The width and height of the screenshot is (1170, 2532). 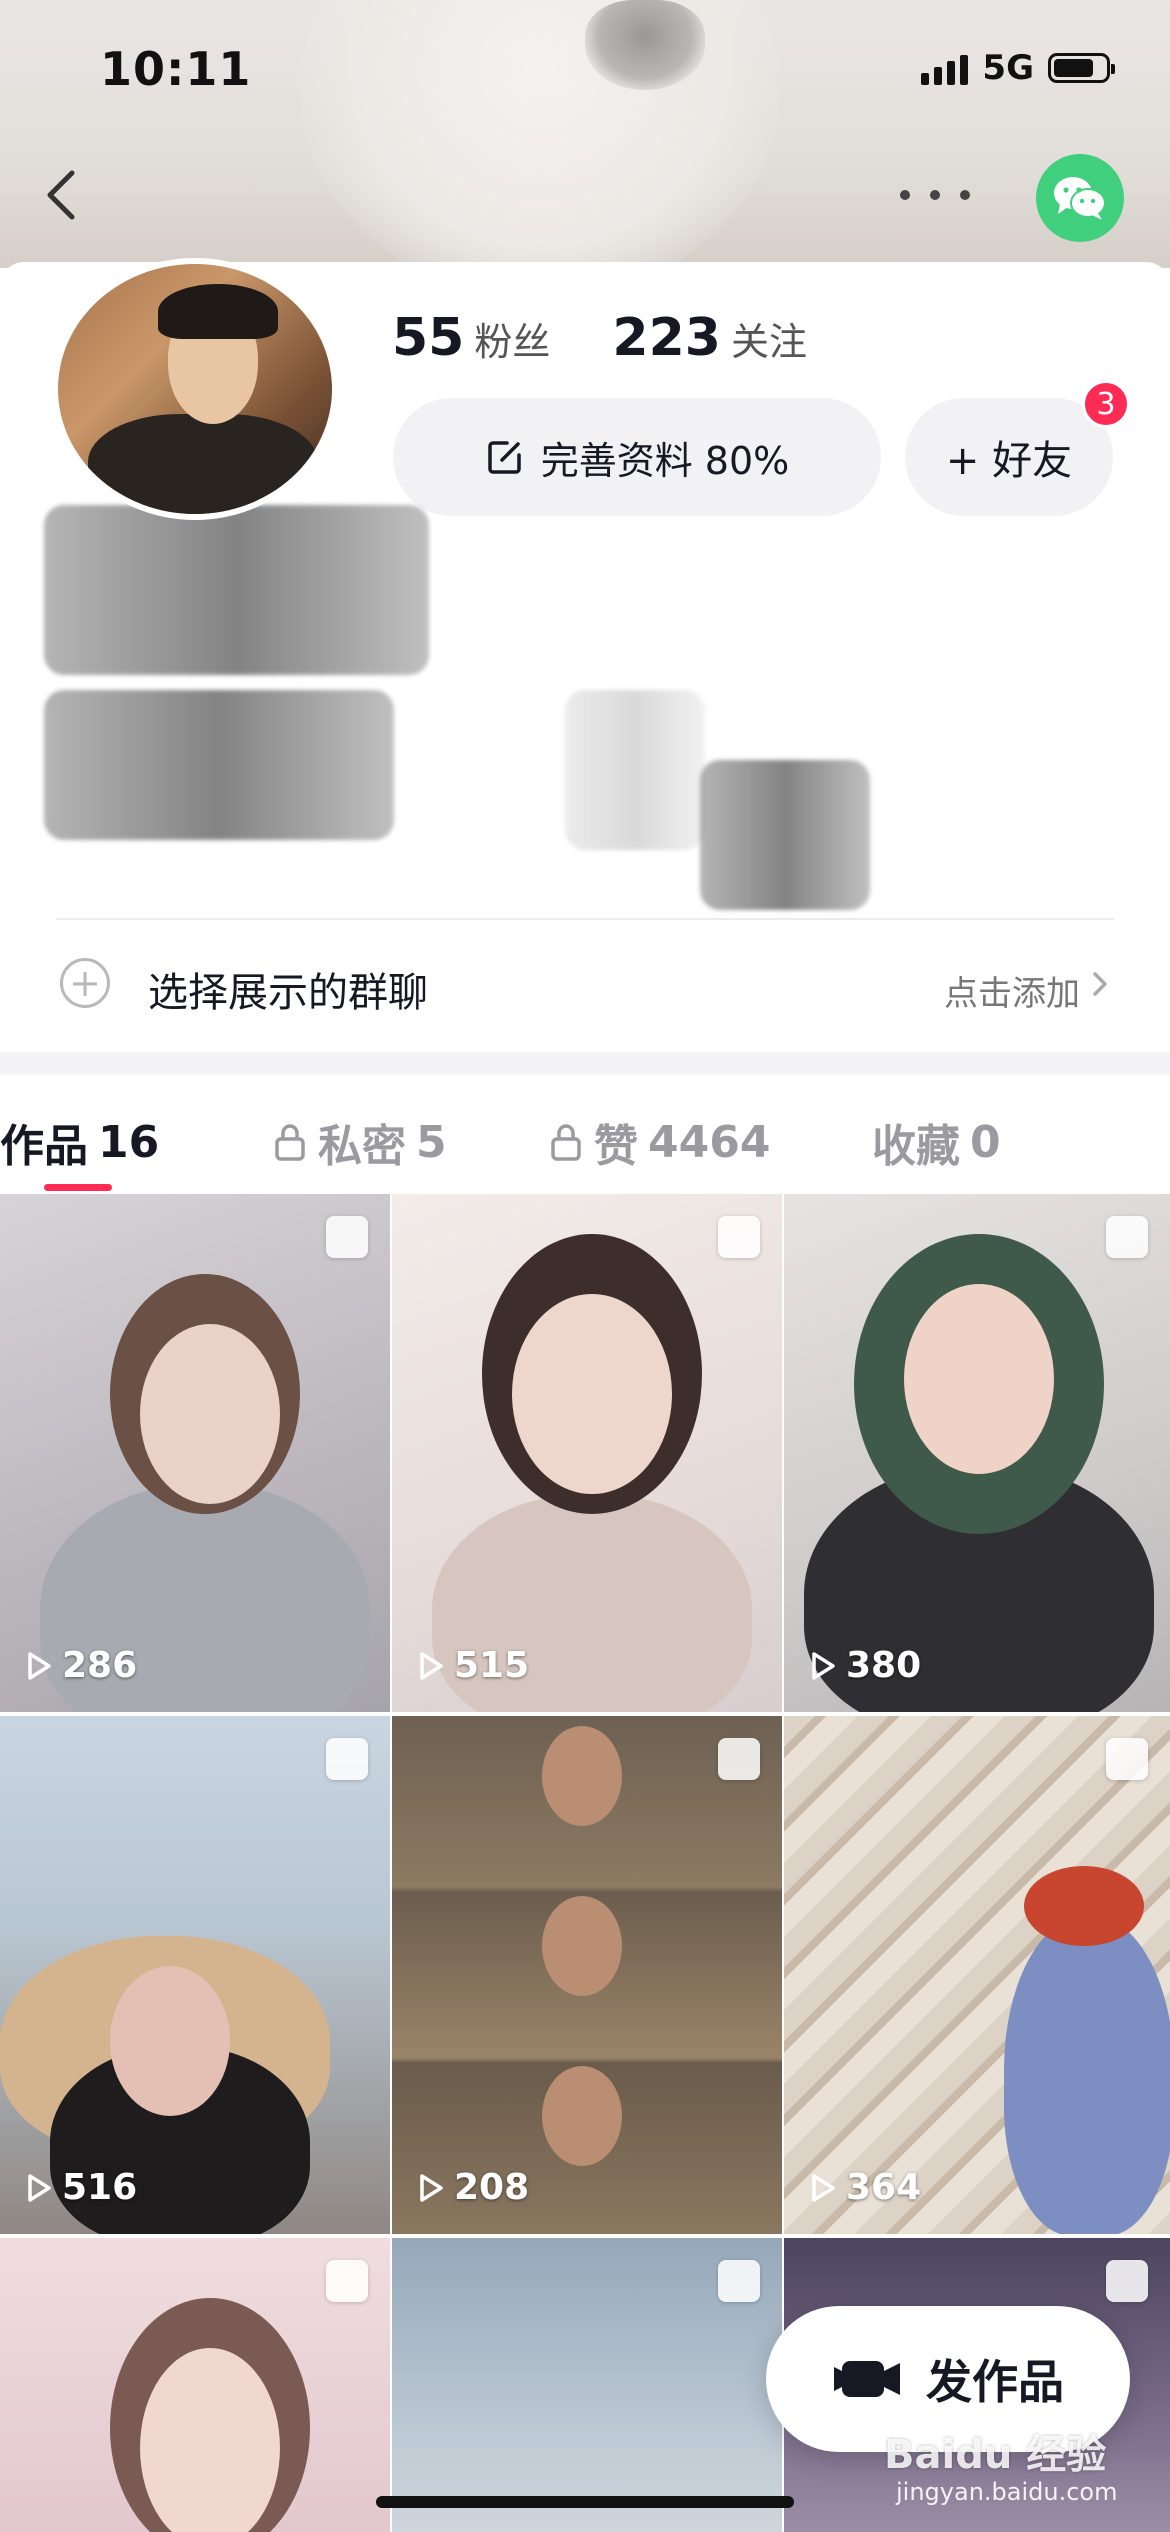 What do you see at coordinates (985, 1142) in the screenshot?
I see `tab-favorites-count: 0` at bounding box center [985, 1142].